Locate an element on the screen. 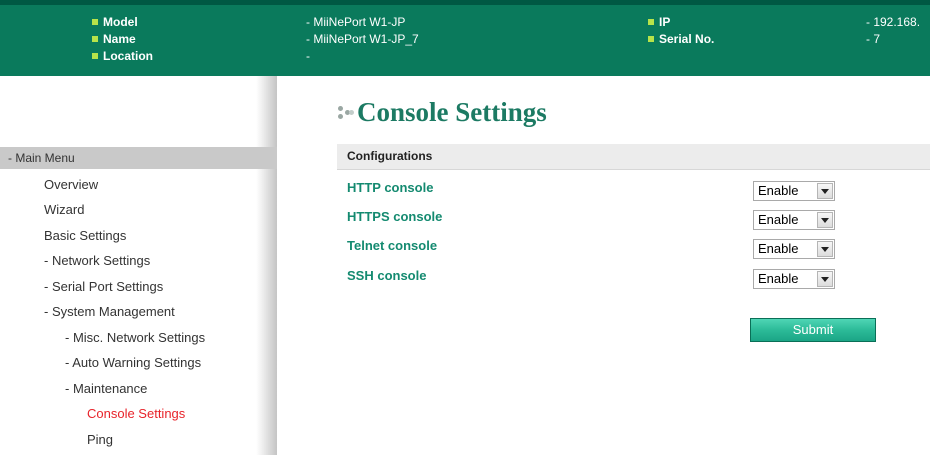 The width and height of the screenshot is (930, 455). page-title-text: Console Settings is located at coordinates (452, 112).